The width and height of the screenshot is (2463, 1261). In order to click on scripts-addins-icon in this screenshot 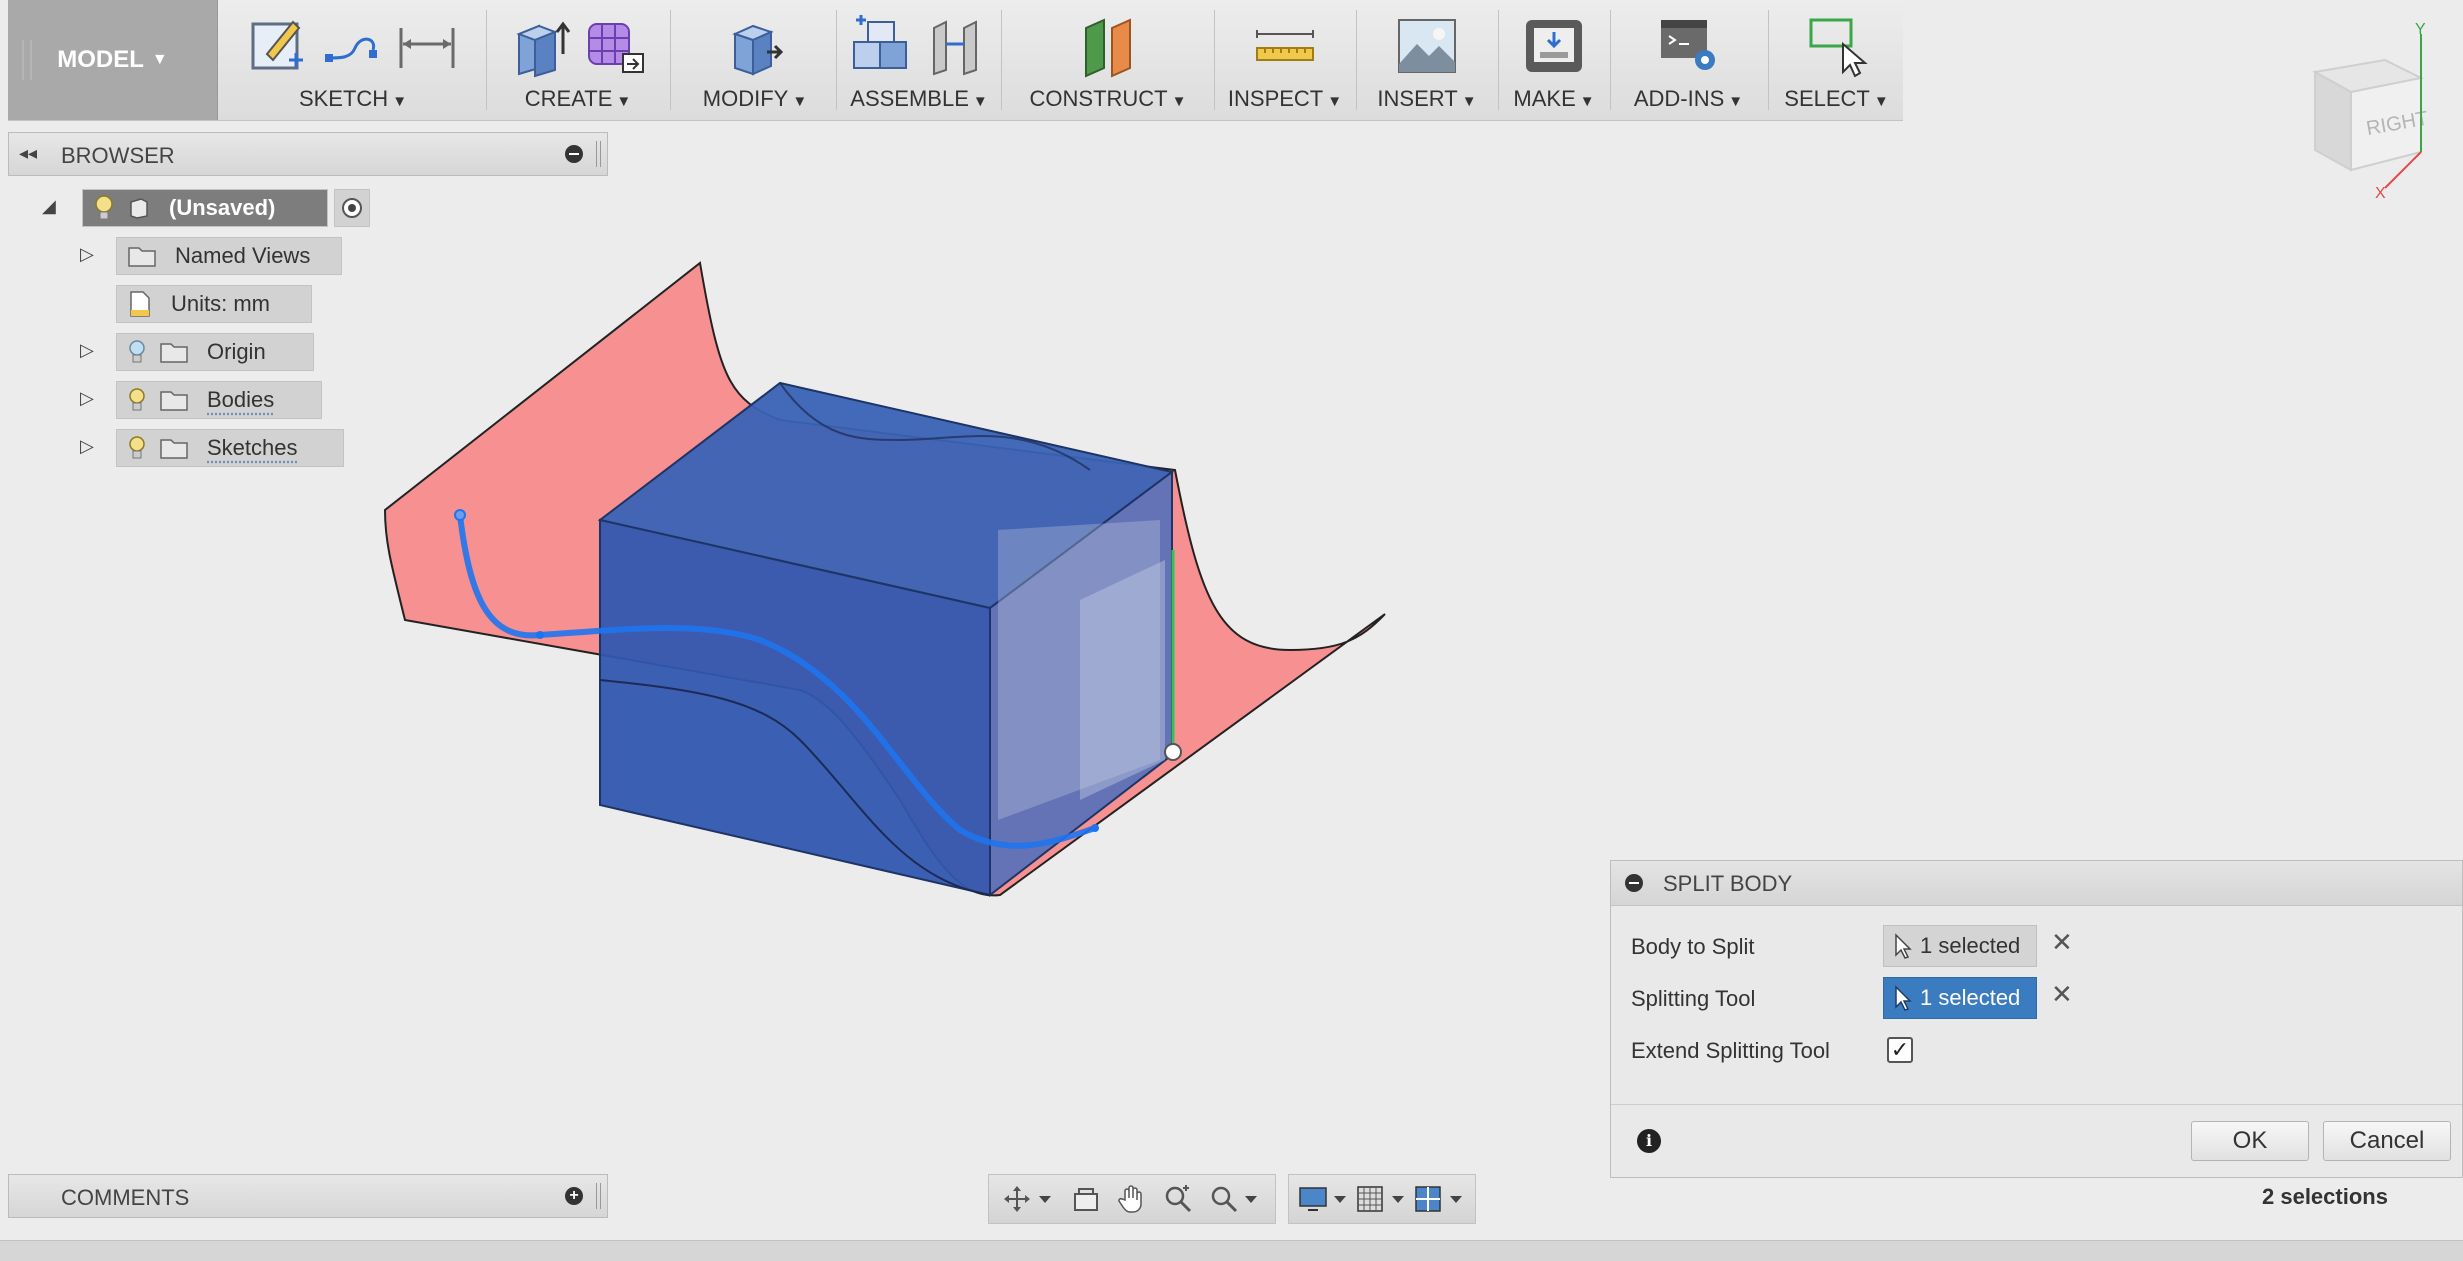, I will do `click(1689, 46)`.